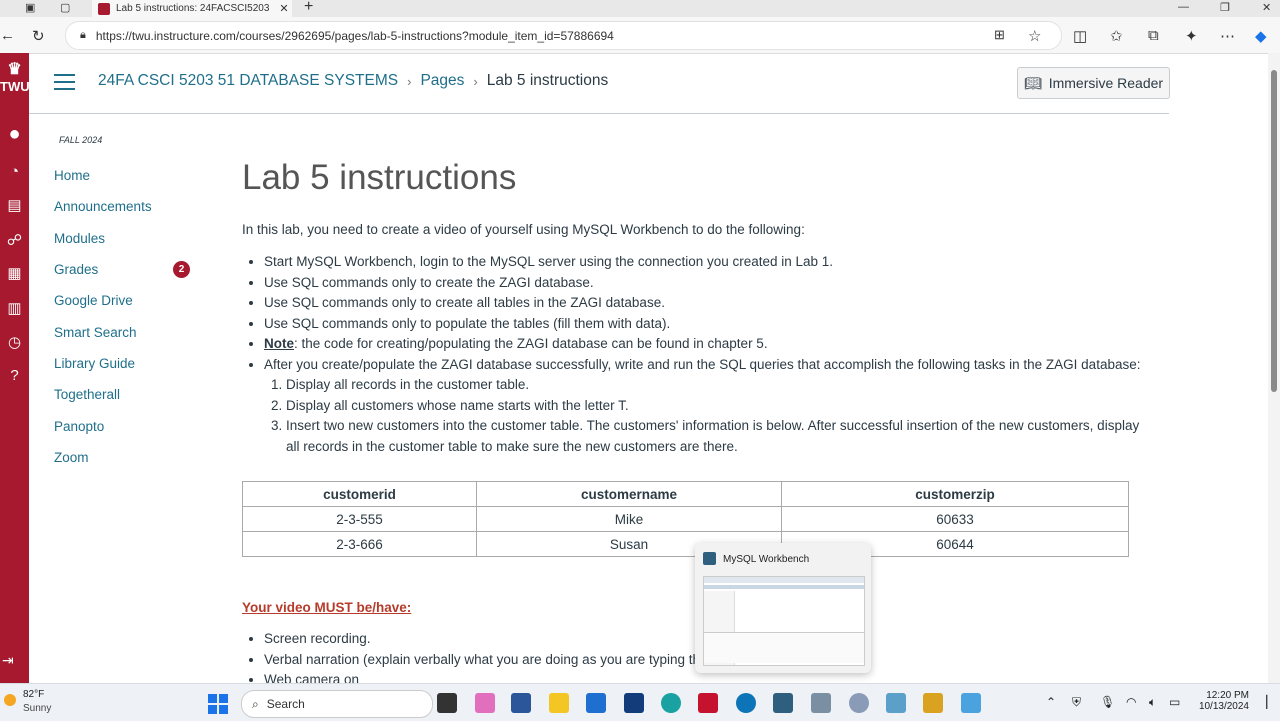 The height and width of the screenshot is (721, 1280). Describe the element at coordinates (38, 36) in the screenshot. I see `refresh-icon: ↻` at that location.